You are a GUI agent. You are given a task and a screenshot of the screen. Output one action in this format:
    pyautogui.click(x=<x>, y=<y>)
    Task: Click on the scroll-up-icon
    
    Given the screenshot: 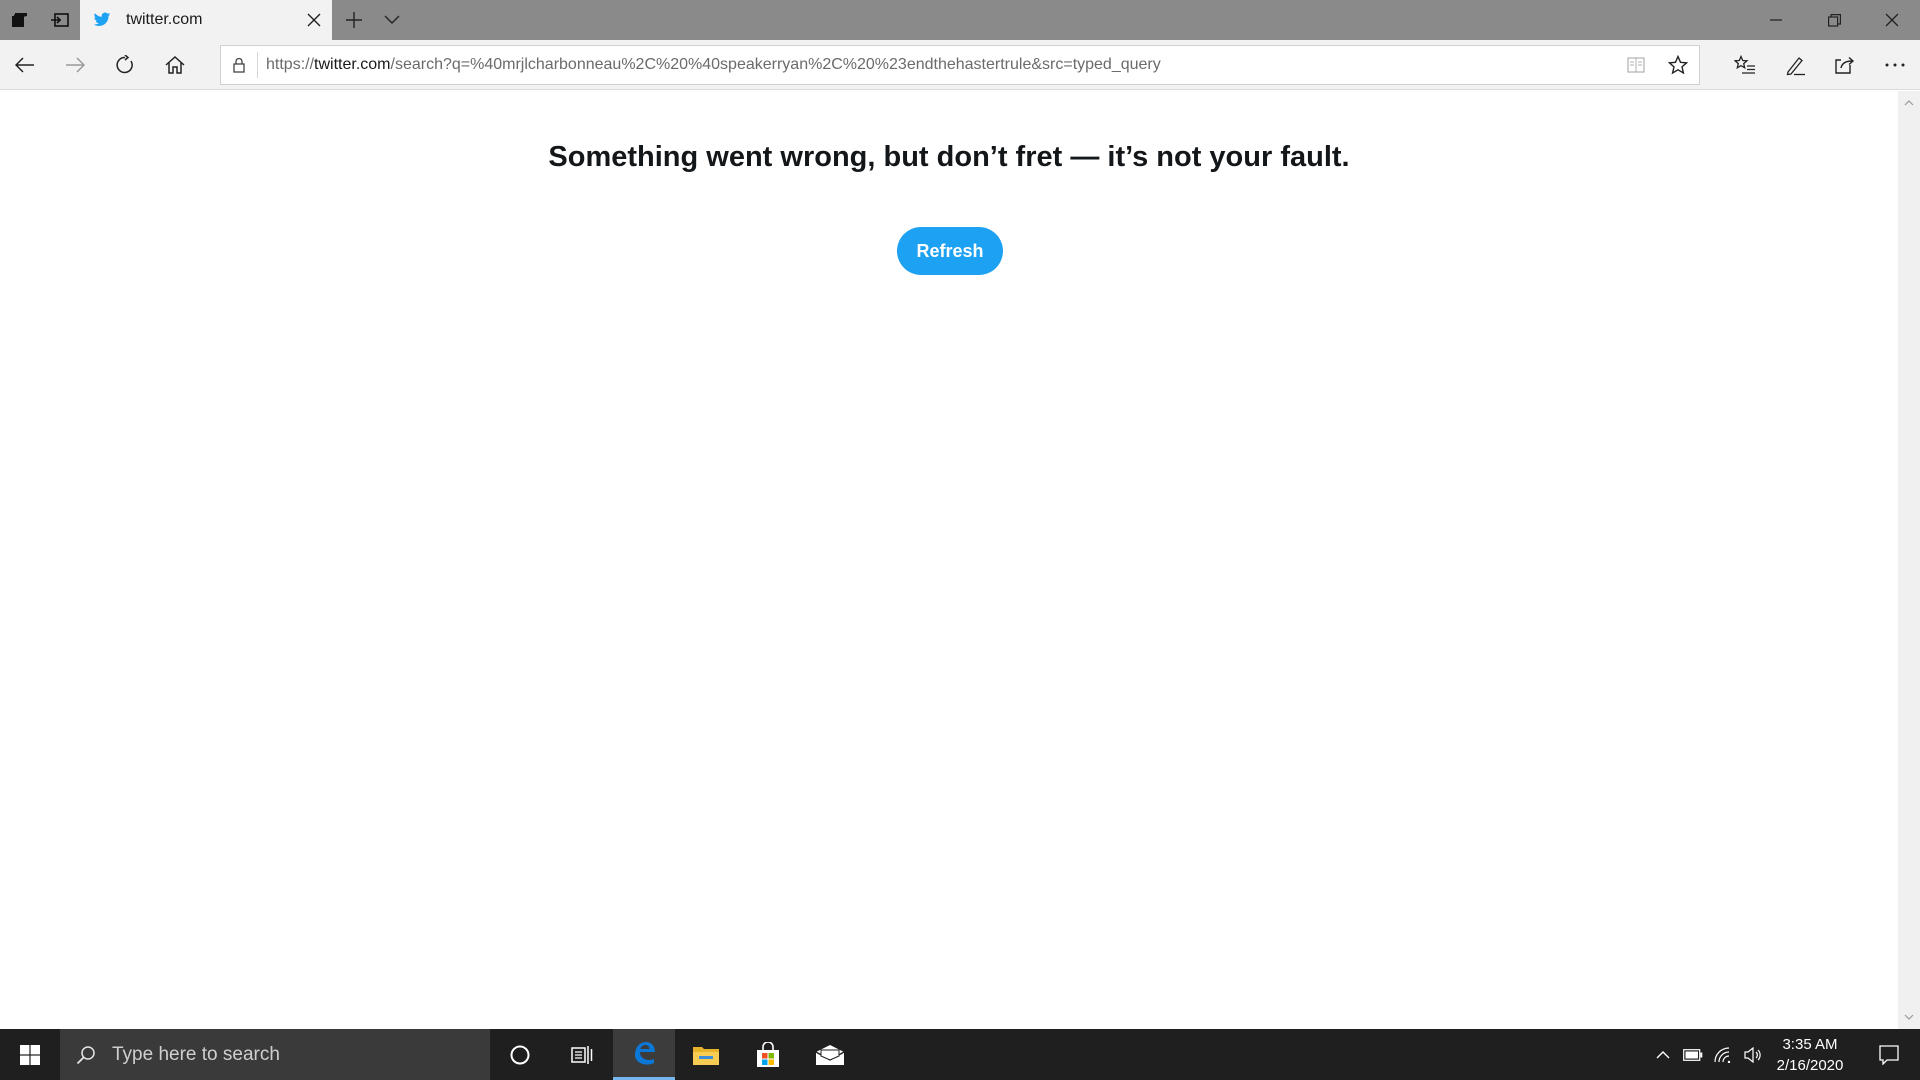 What is the action you would take?
    pyautogui.click(x=1909, y=103)
    